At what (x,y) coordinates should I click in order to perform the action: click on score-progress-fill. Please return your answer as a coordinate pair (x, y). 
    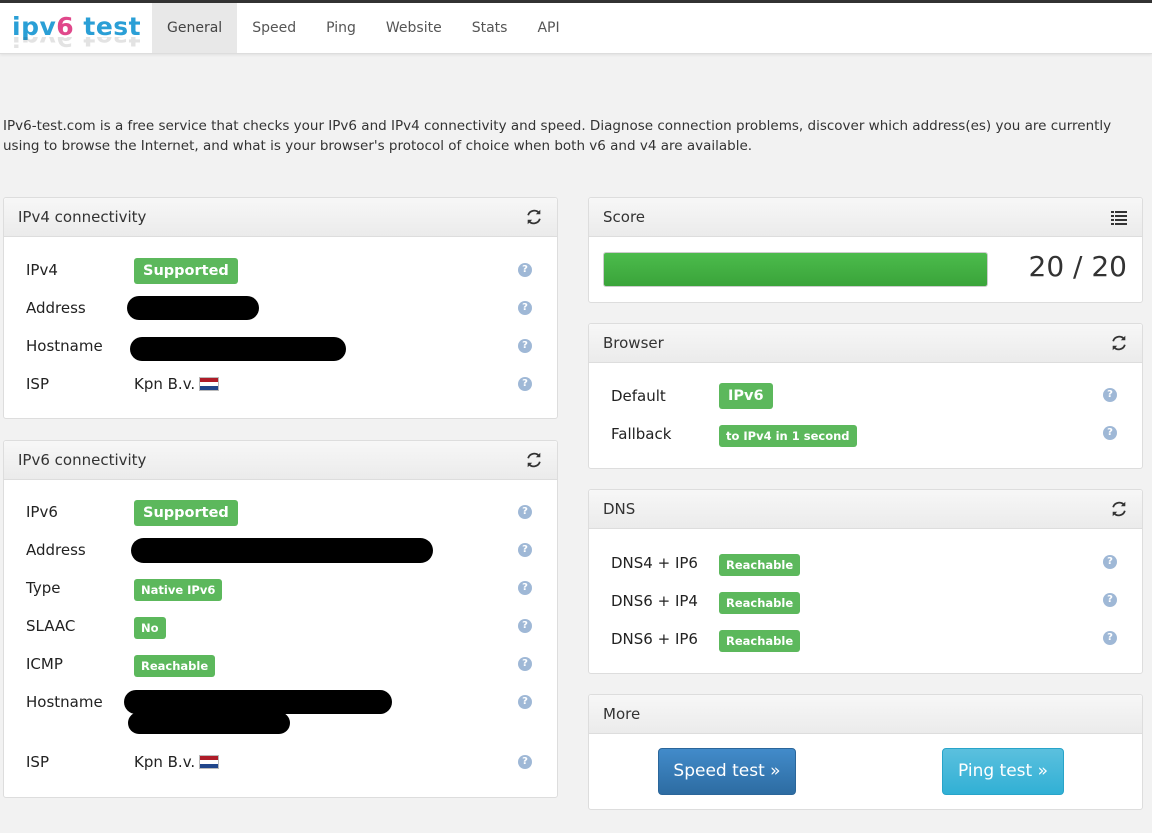
    Looking at the image, I should click on (795, 269).